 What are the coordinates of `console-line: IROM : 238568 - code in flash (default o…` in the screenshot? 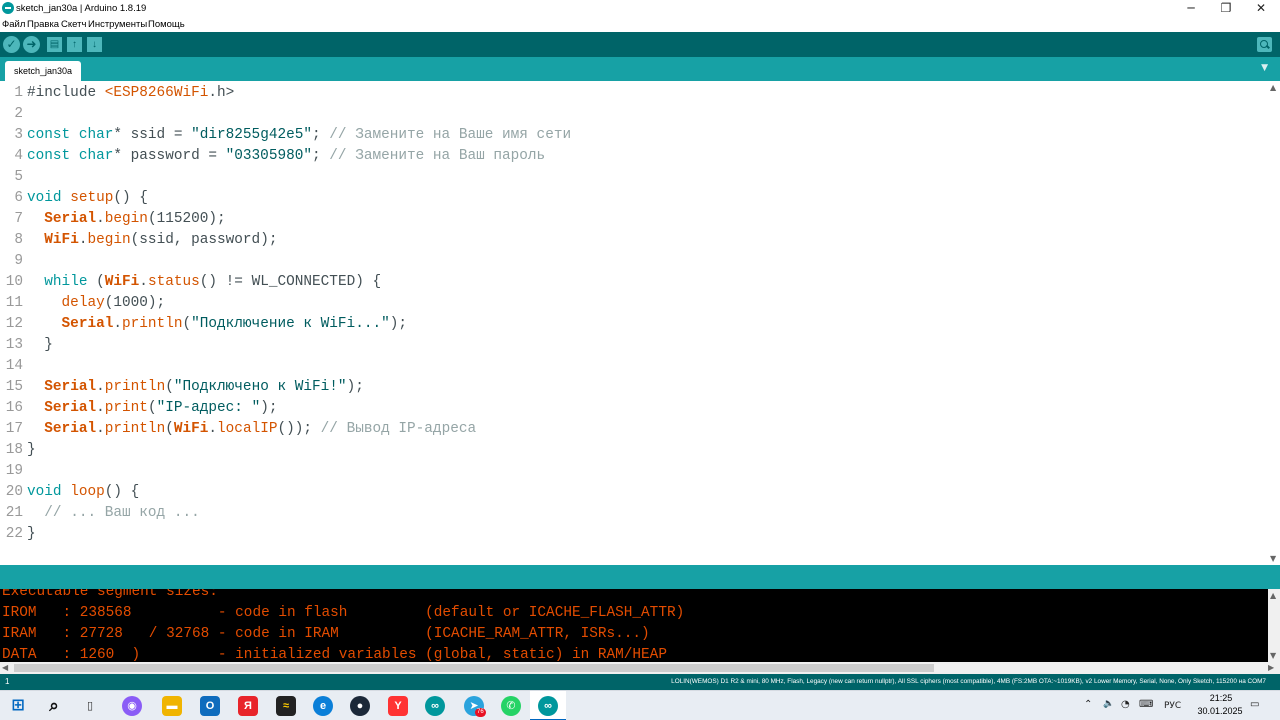 It's located at (343, 613).